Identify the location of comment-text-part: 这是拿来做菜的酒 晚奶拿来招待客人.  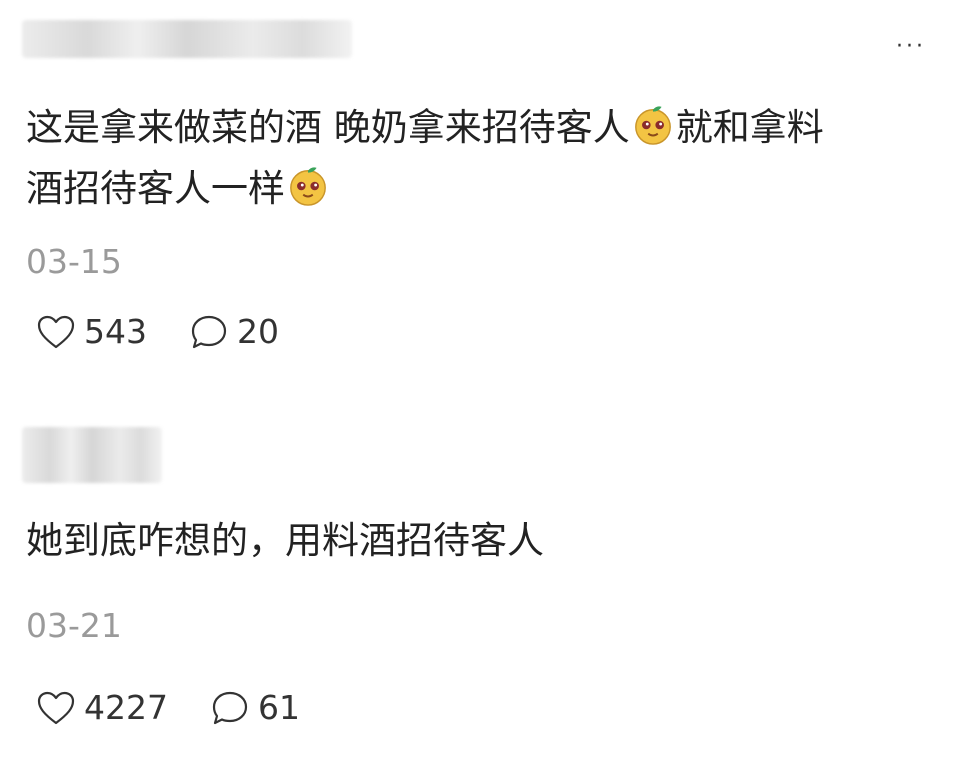
(328, 127).